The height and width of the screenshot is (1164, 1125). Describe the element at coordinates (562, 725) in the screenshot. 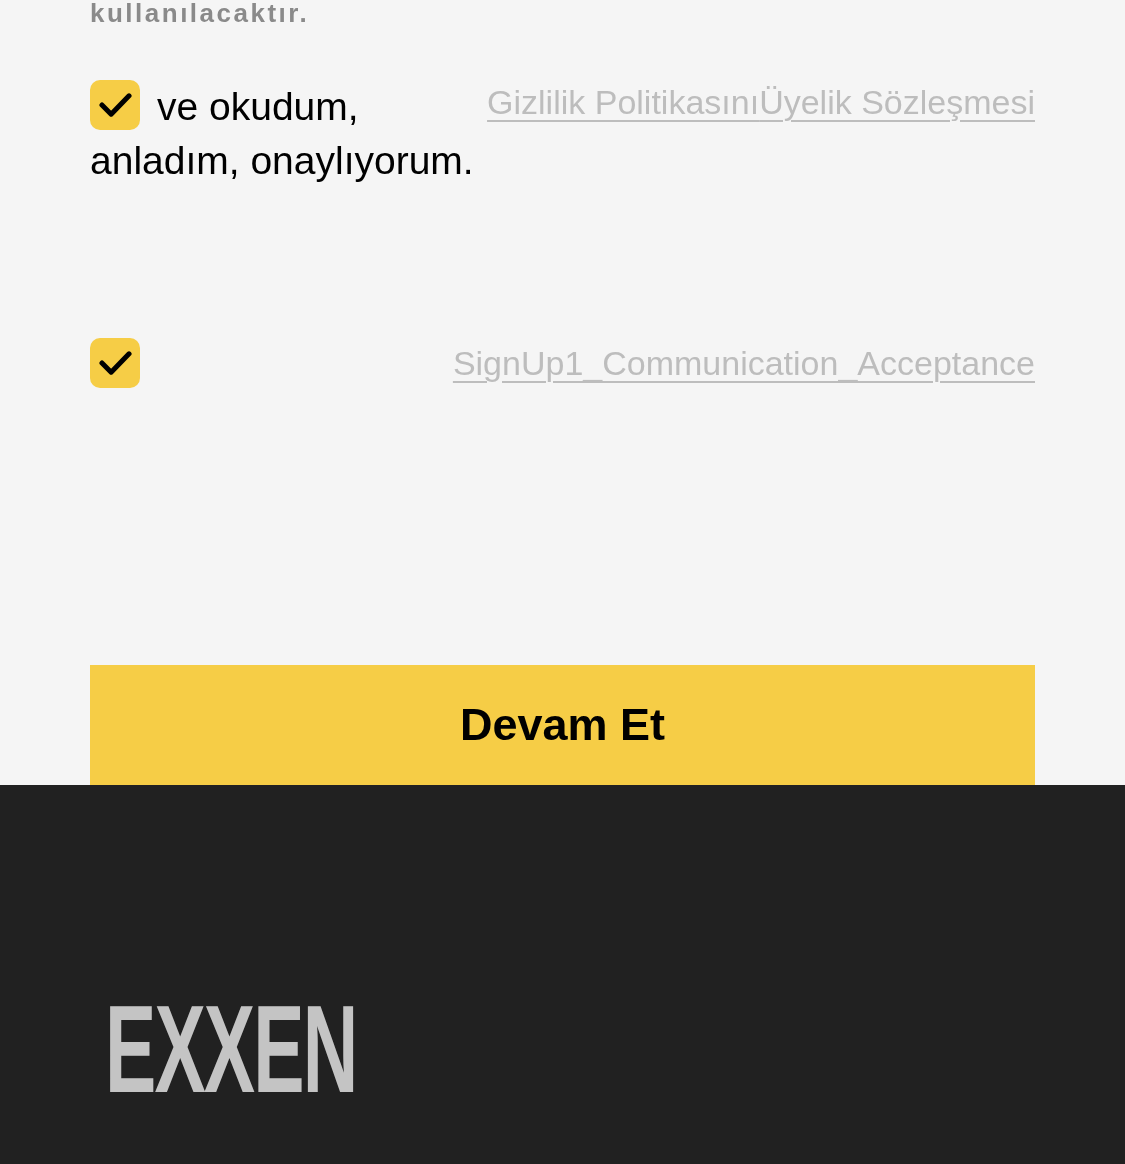

I see `continue-button: Devam Et` at that location.